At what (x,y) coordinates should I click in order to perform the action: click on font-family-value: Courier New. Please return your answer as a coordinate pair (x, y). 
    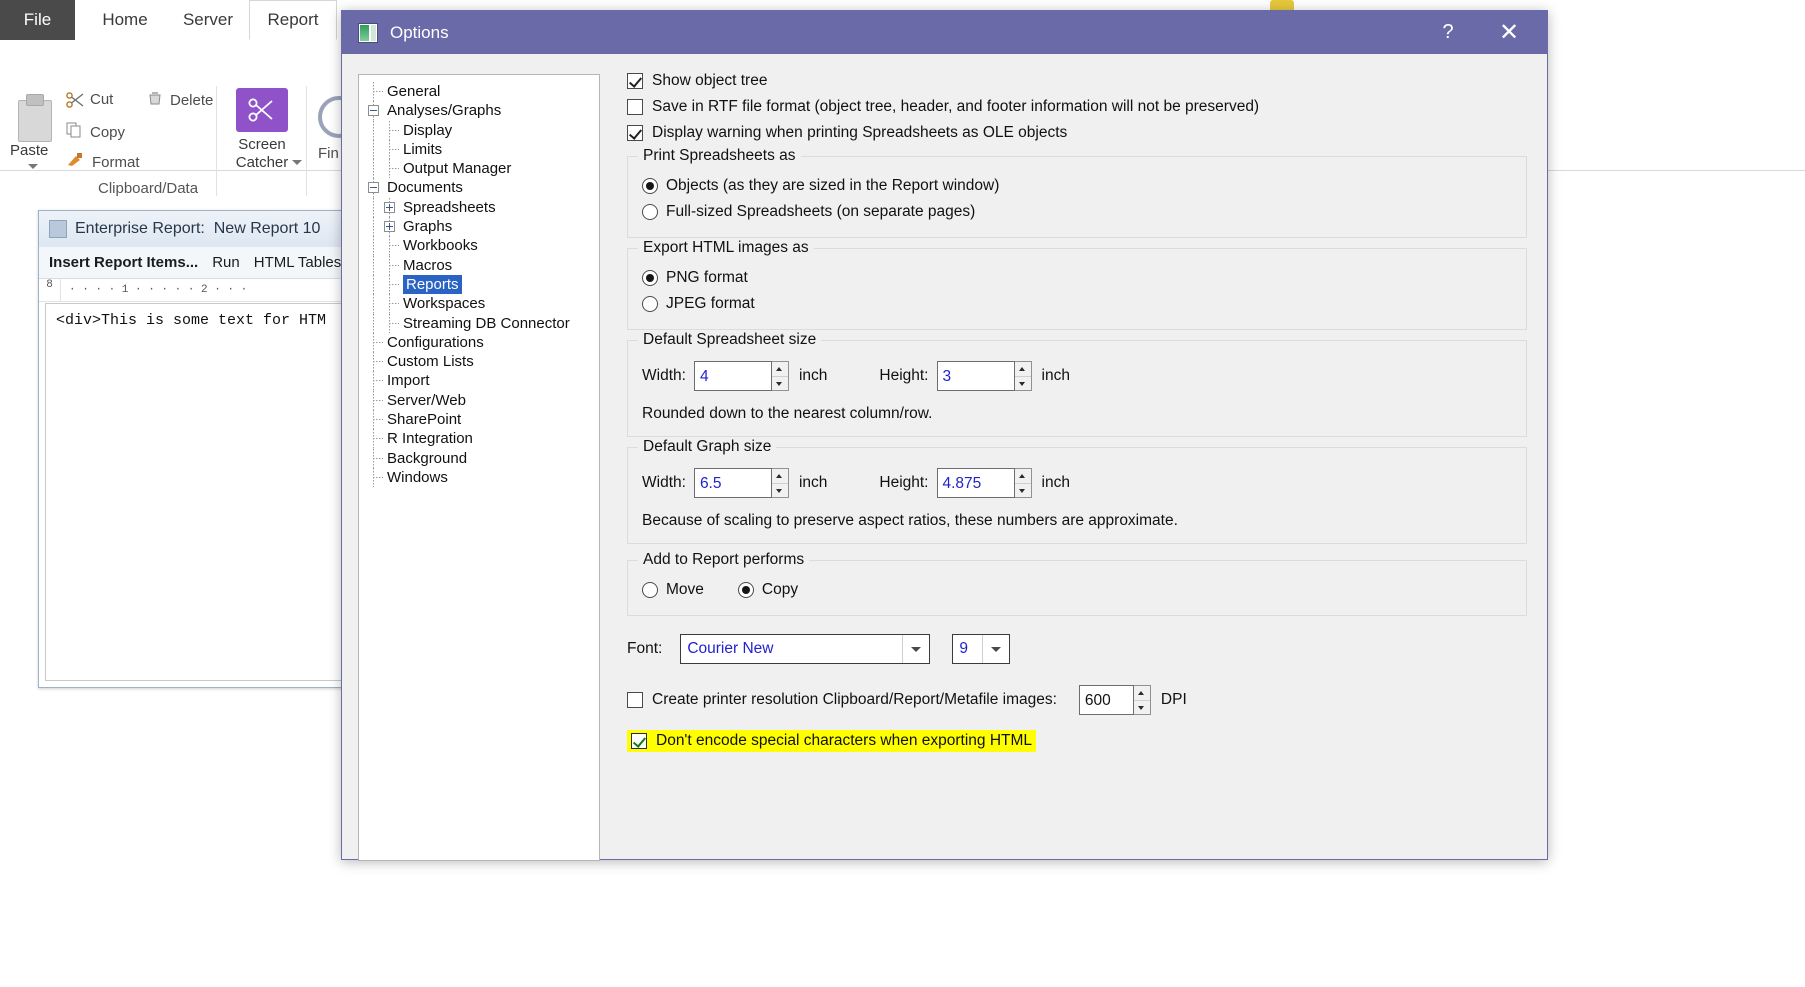
    Looking at the image, I should click on (730, 648).